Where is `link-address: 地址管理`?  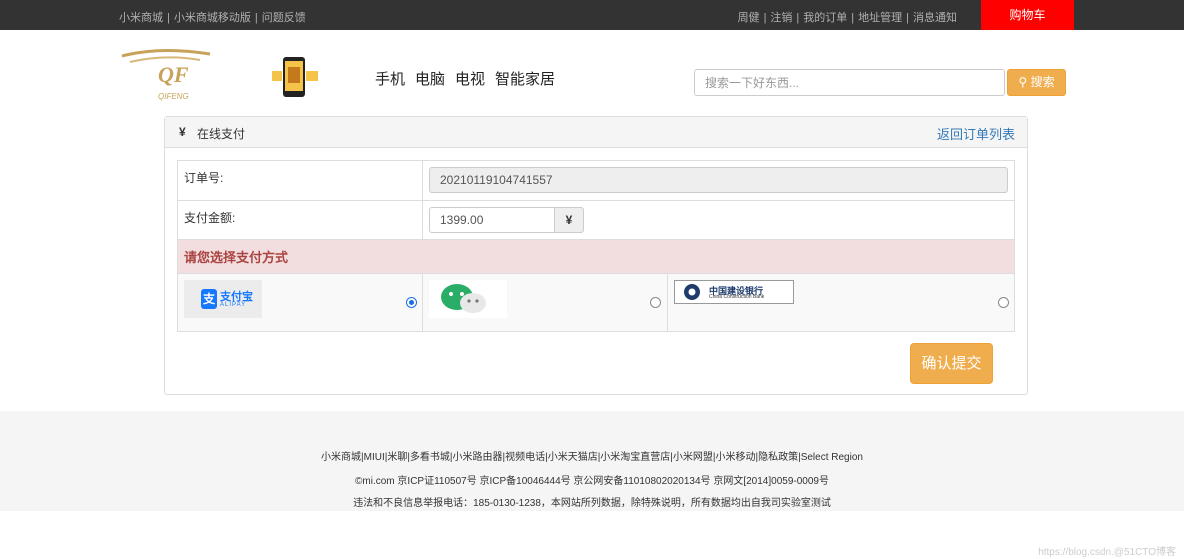 link-address: 地址管理 is located at coordinates (880, 18).